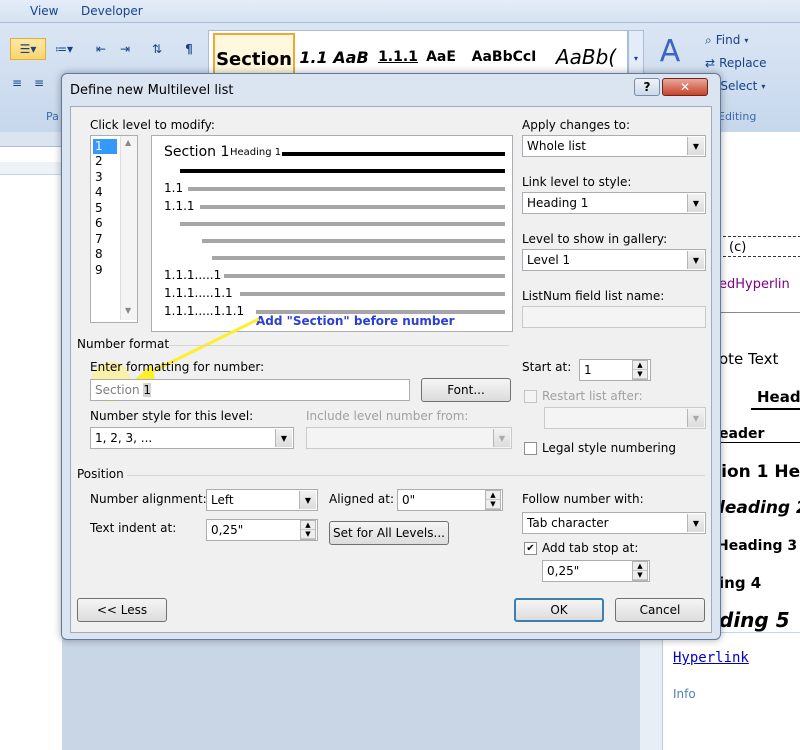 This screenshot has height=750, width=800. I want to click on aligned-at-value: 0", so click(409, 500).